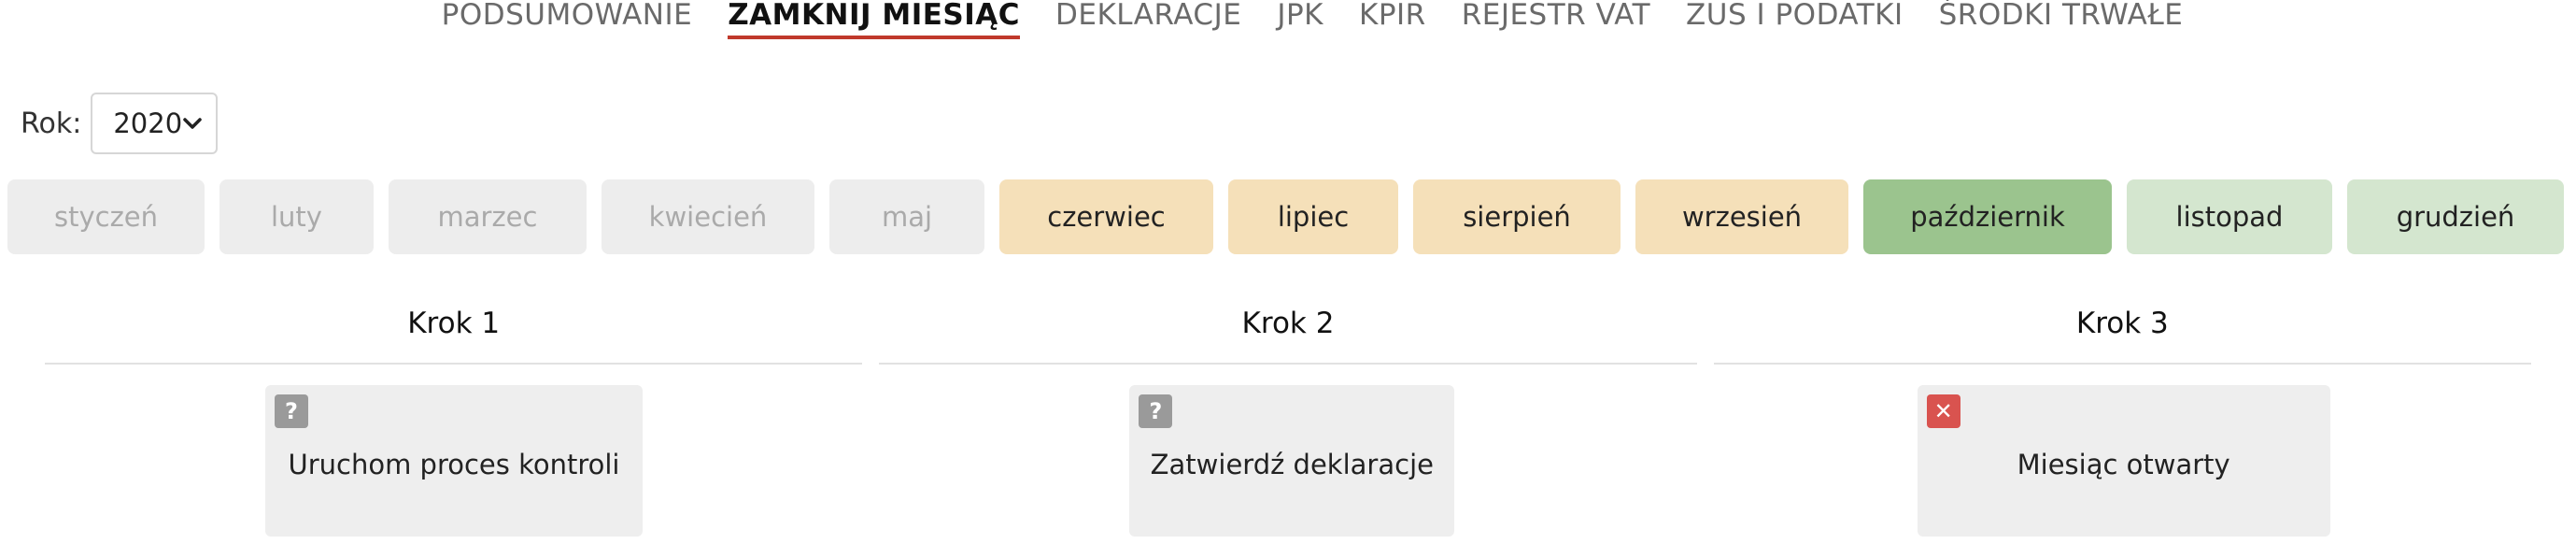 The width and height of the screenshot is (2576, 544). I want to click on year-selector-row: Rok: 2020, so click(120, 123).